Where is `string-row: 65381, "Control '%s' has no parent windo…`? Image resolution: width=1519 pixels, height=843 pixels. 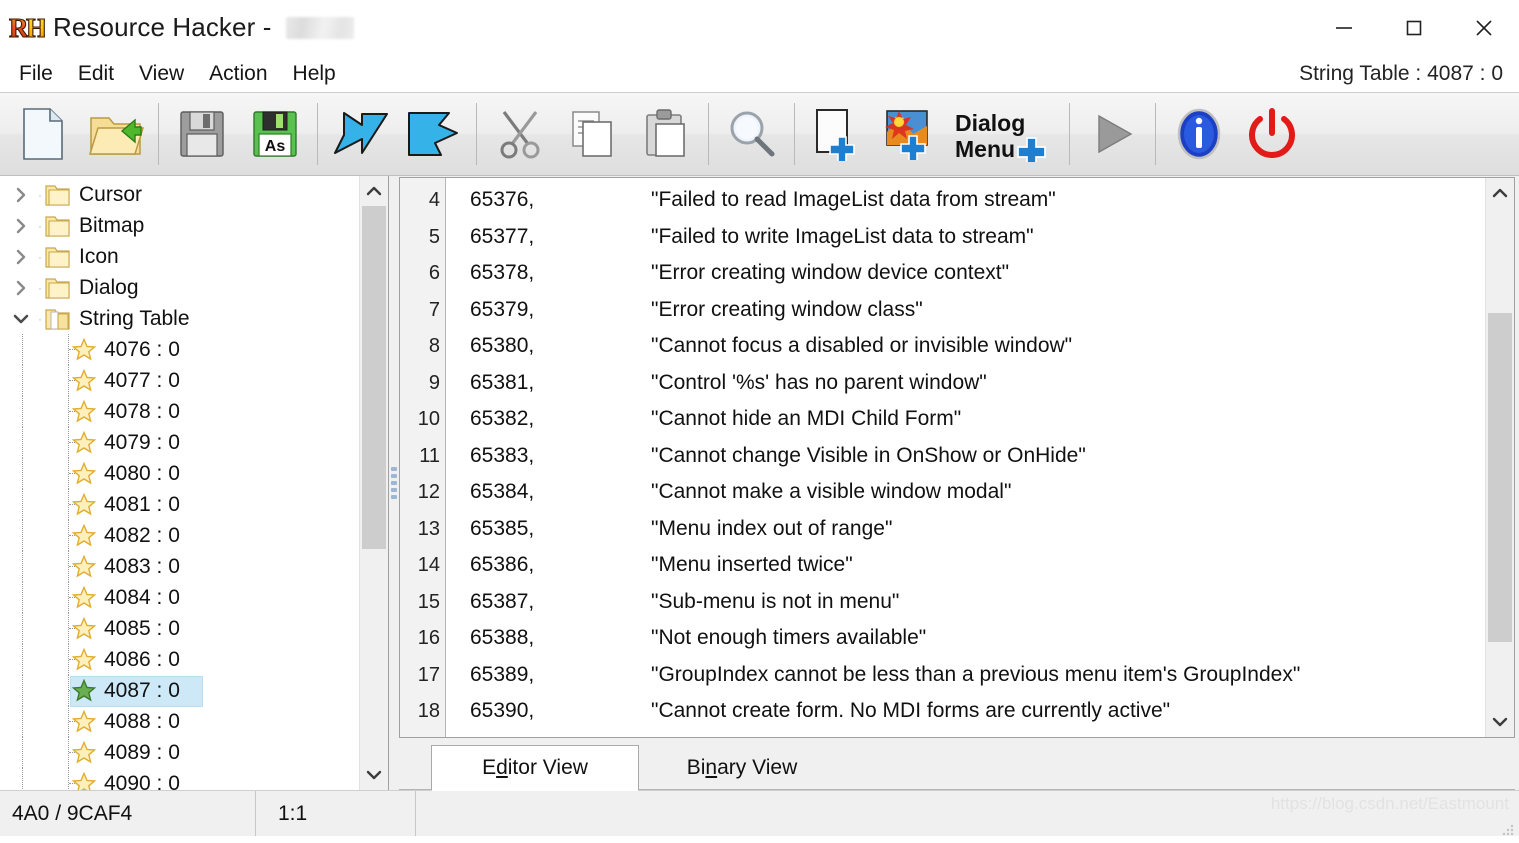
string-row: 65381, "Control '%s' has no parent windo… is located at coordinates (965, 383).